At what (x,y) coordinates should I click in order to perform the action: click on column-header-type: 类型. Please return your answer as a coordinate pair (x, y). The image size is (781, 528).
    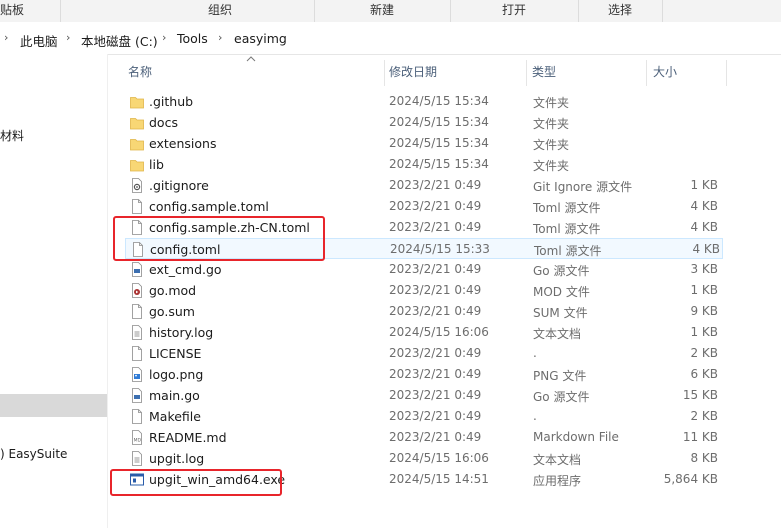
    Looking at the image, I should click on (544, 72).